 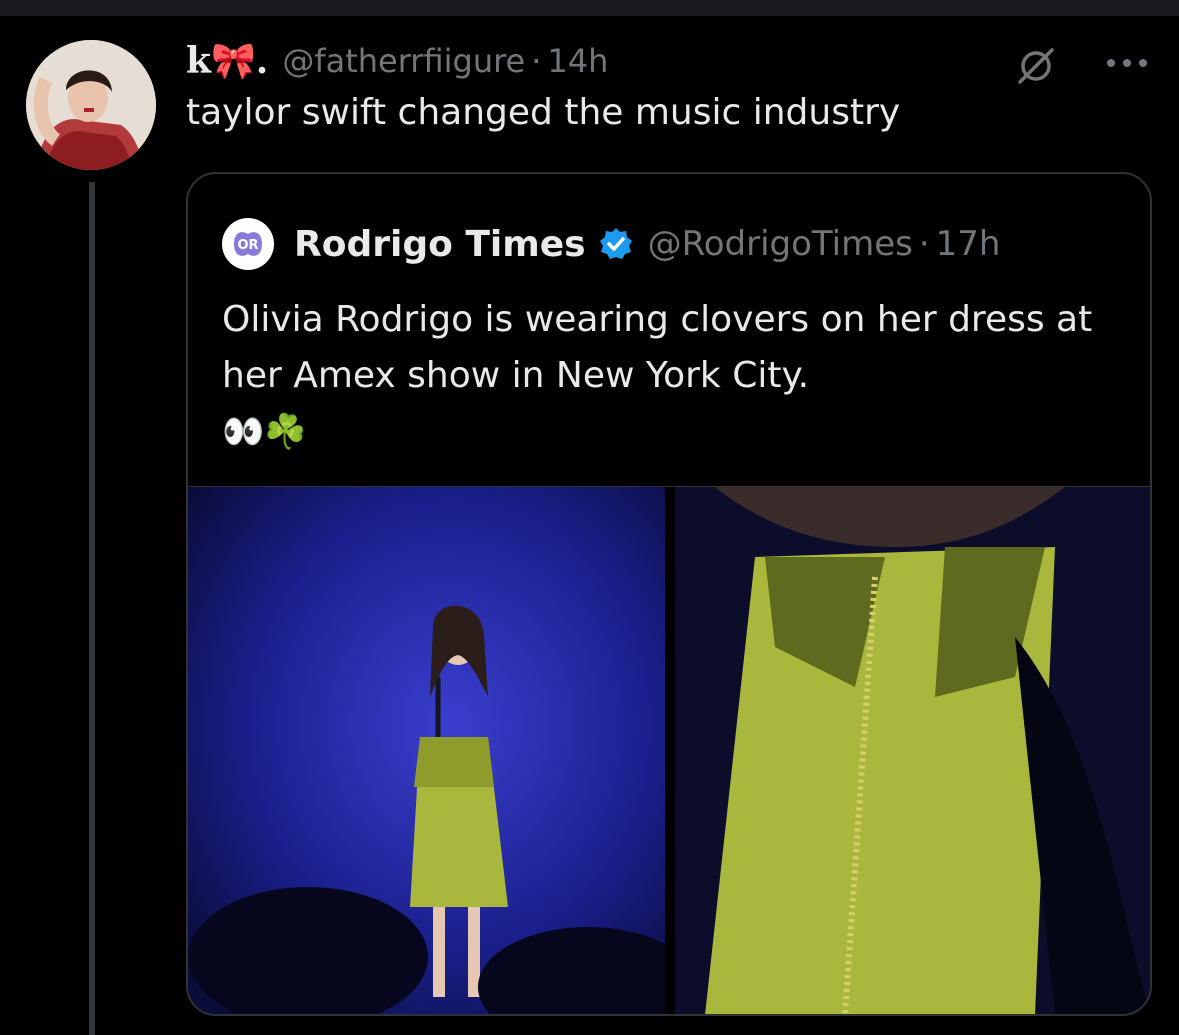 I want to click on timestamp: 14h, so click(x=577, y=61).